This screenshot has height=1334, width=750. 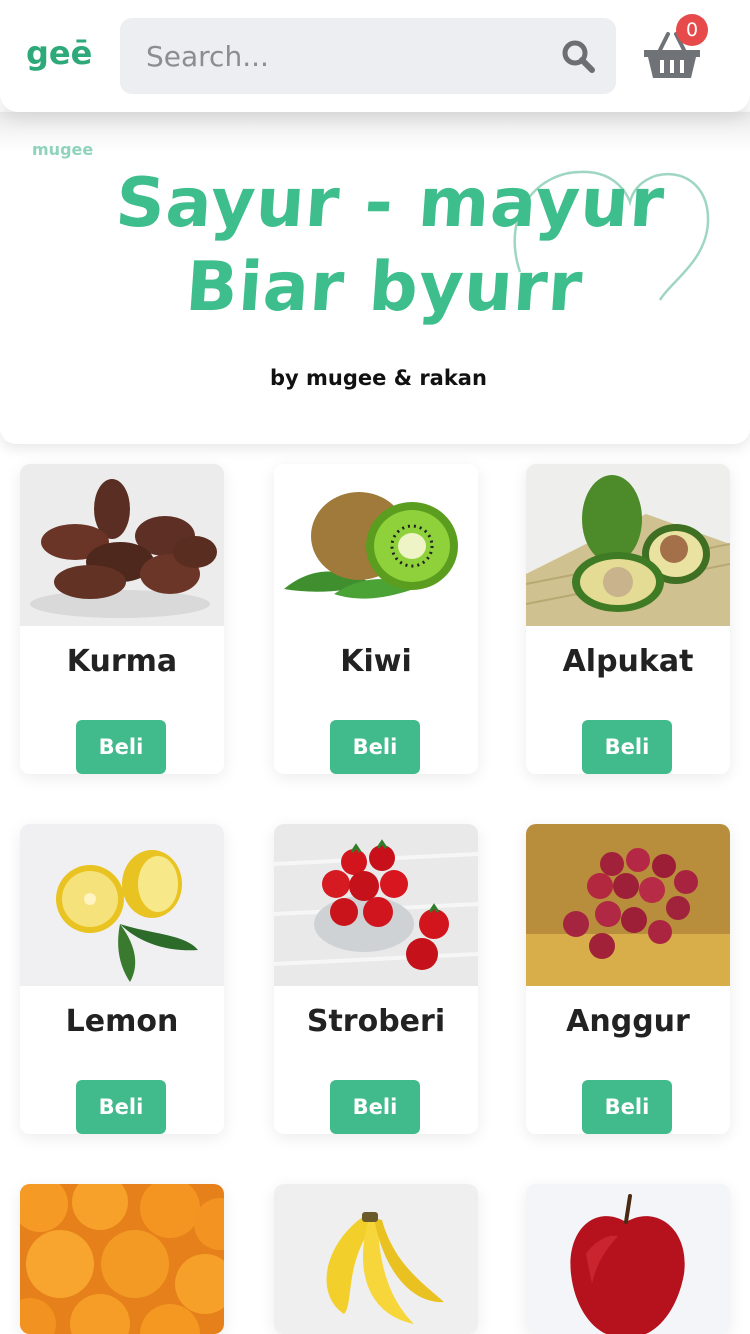 What do you see at coordinates (63, 149) in the screenshot?
I see `banner-brand: mugee` at bounding box center [63, 149].